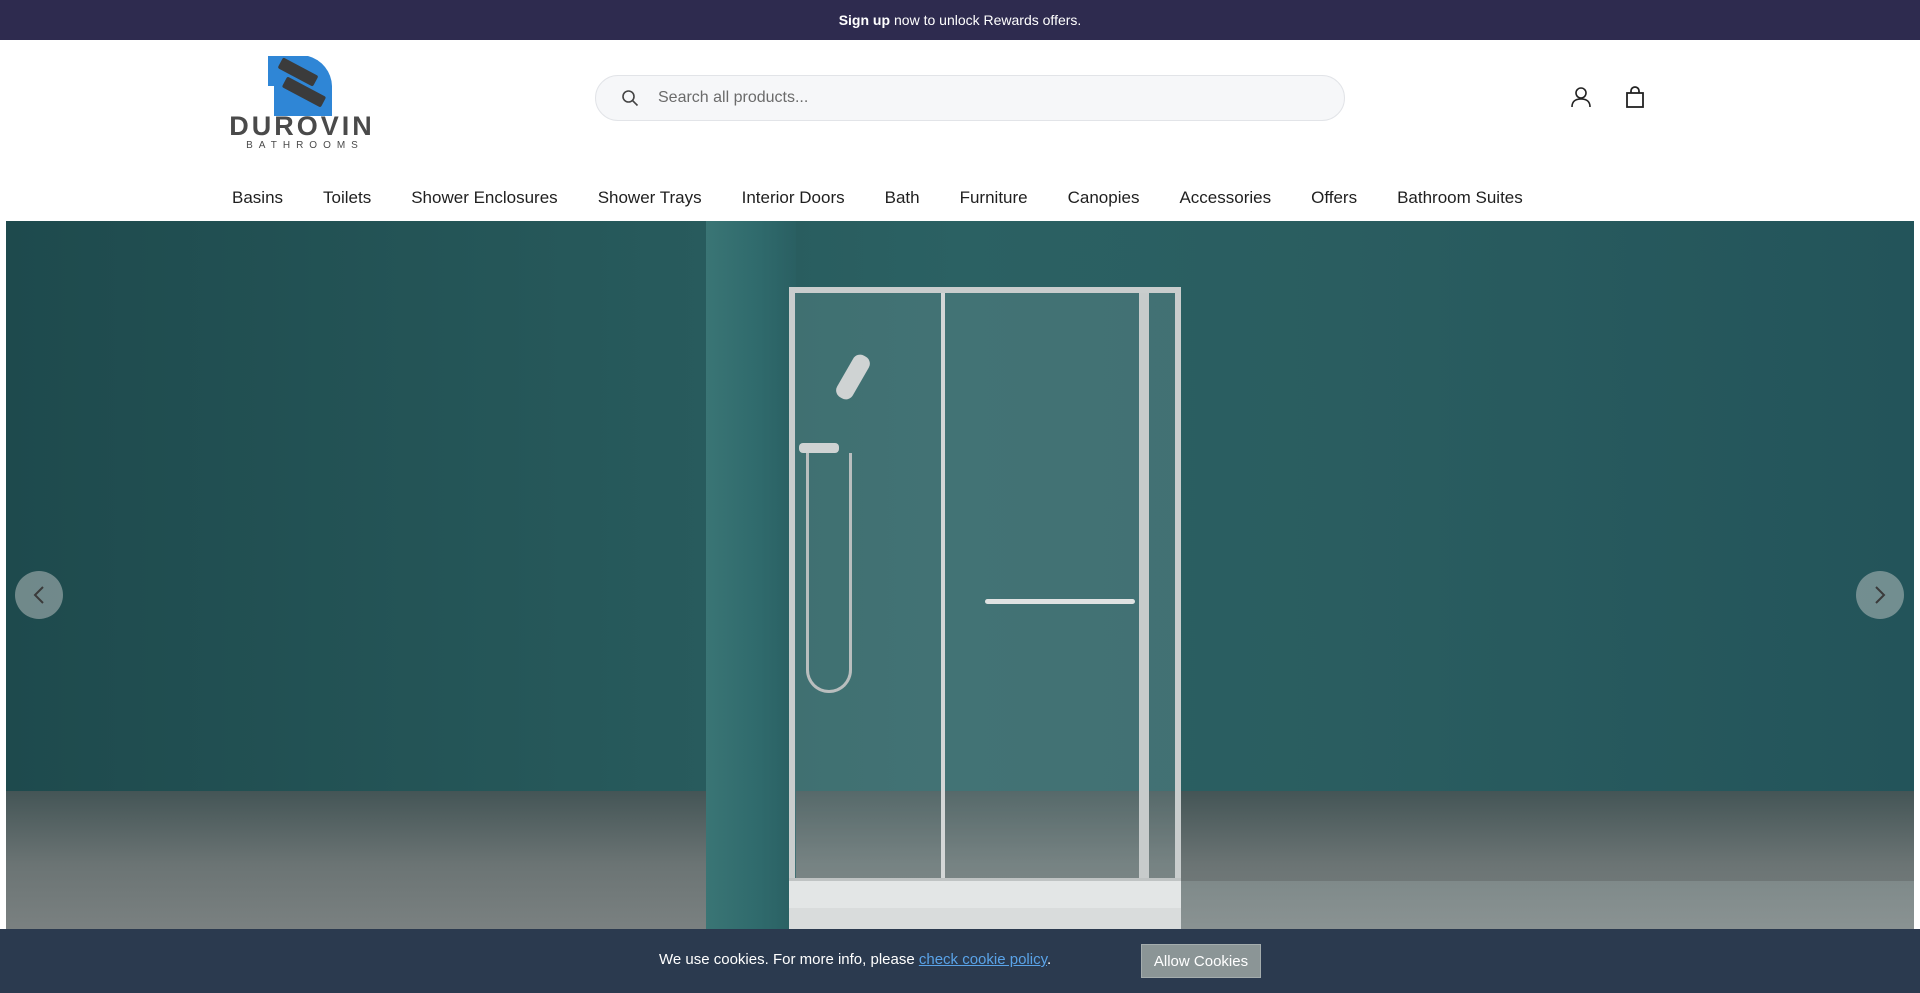  What do you see at coordinates (1201, 961) in the screenshot?
I see `allow-cookies-button: Allow Cookies` at bounding box center [1201, 961].